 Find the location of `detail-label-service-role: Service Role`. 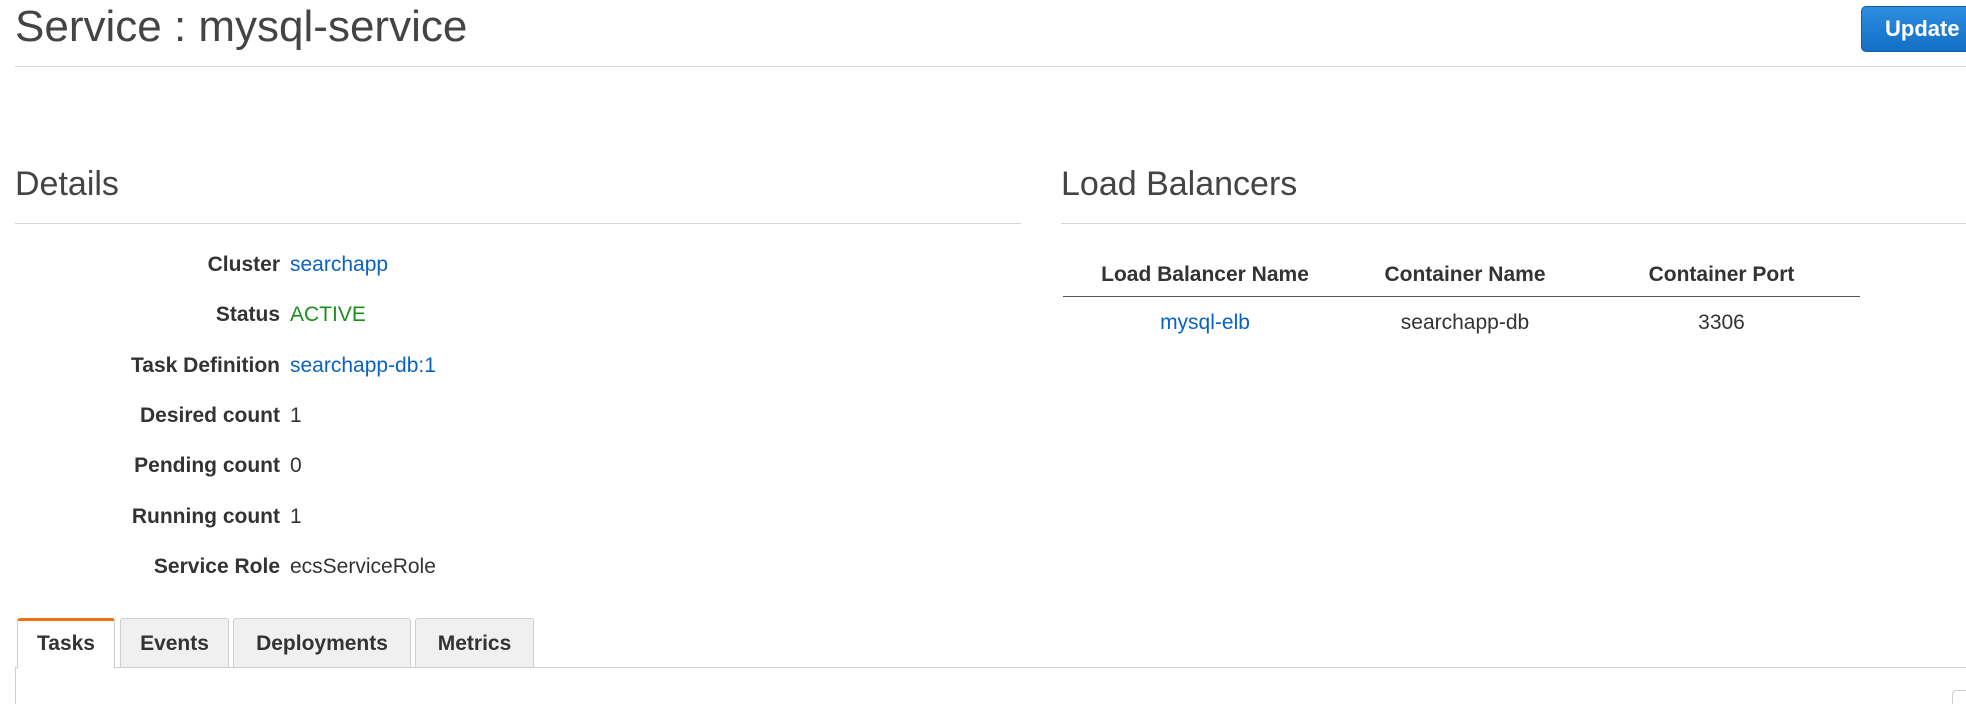

detail-label-service-role: Service Role is located at coordinates (216, 566).